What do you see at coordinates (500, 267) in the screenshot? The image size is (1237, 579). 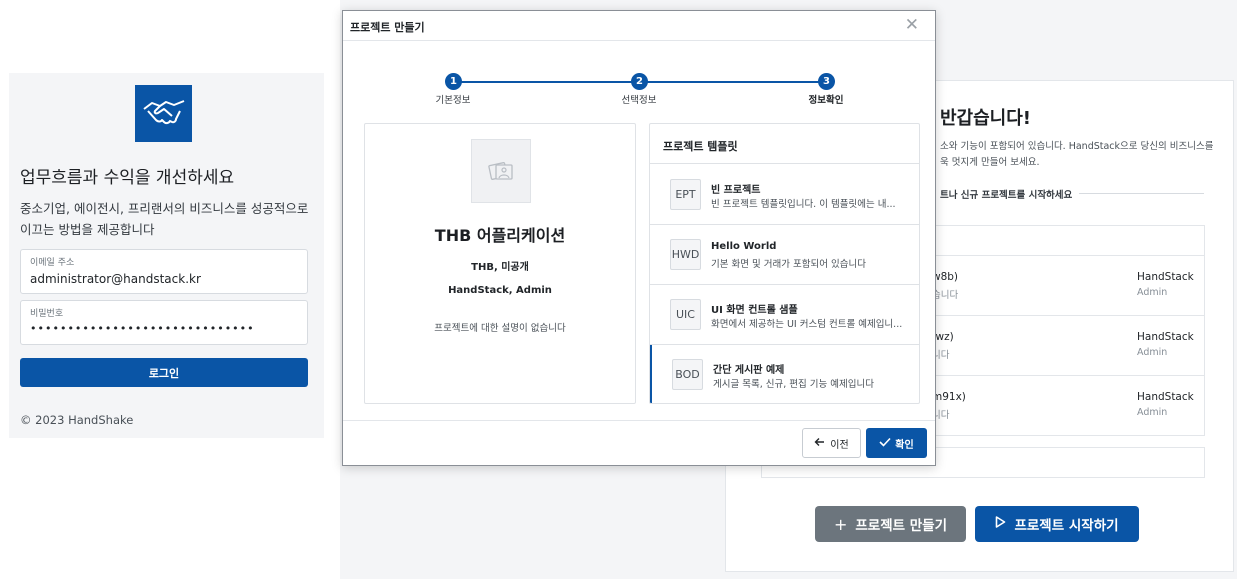 I see `project-meta: THB, 미공개` at bounding box center [500, 267].